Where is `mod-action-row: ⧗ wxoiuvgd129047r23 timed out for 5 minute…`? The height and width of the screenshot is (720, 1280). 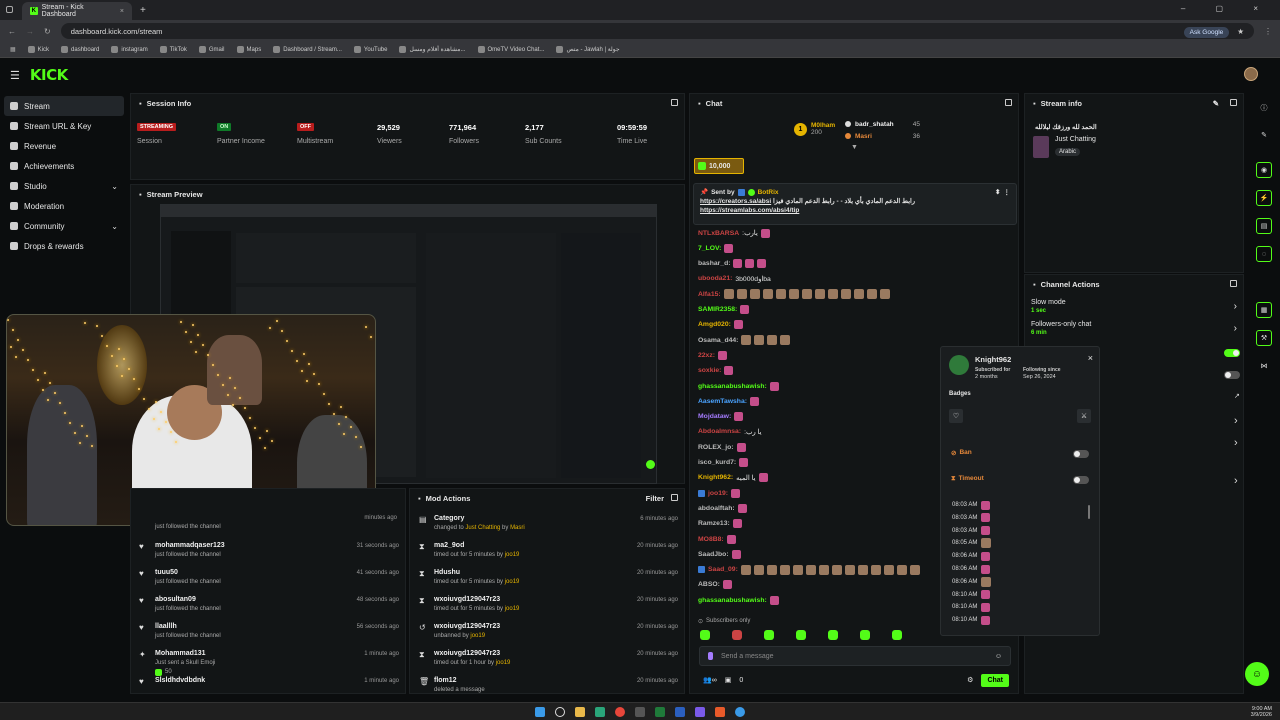
mod-action-row: ⧗ wxoiuvgd129047r23 timed out for 5 minute… is located at coordinates (547, 605).